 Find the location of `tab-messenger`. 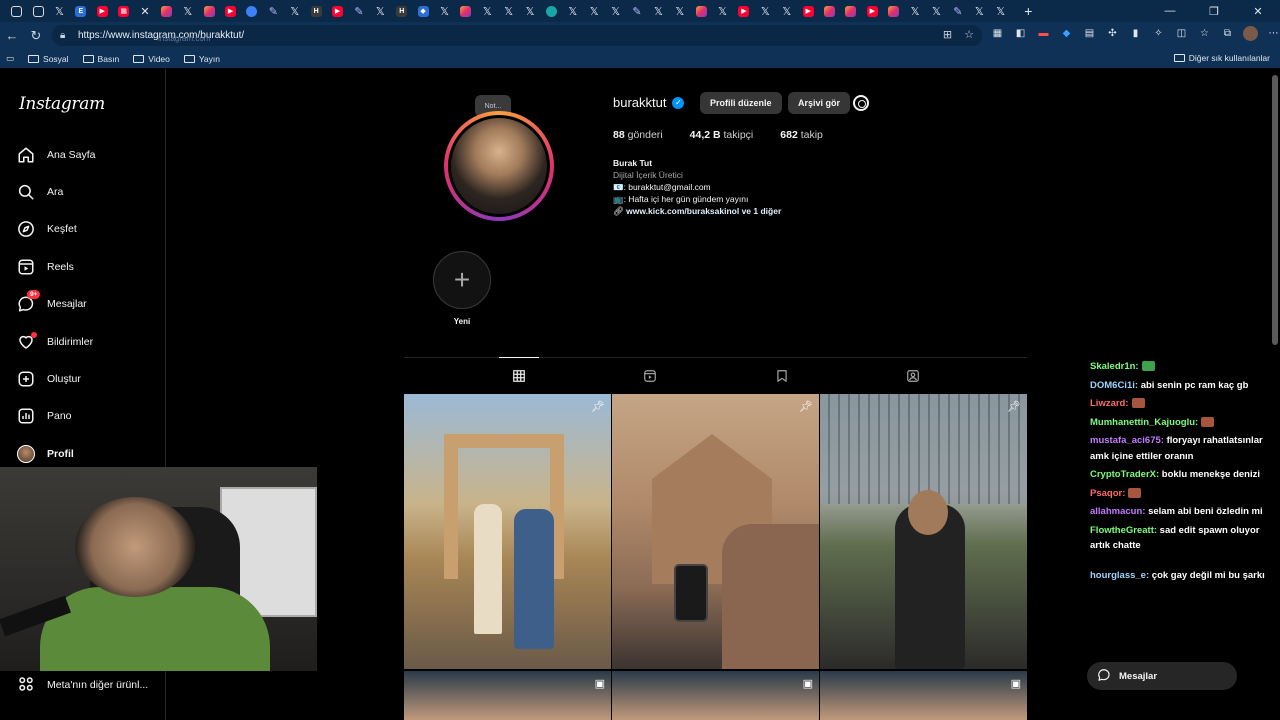

tab-messenger is located at coordinates (251, 11).